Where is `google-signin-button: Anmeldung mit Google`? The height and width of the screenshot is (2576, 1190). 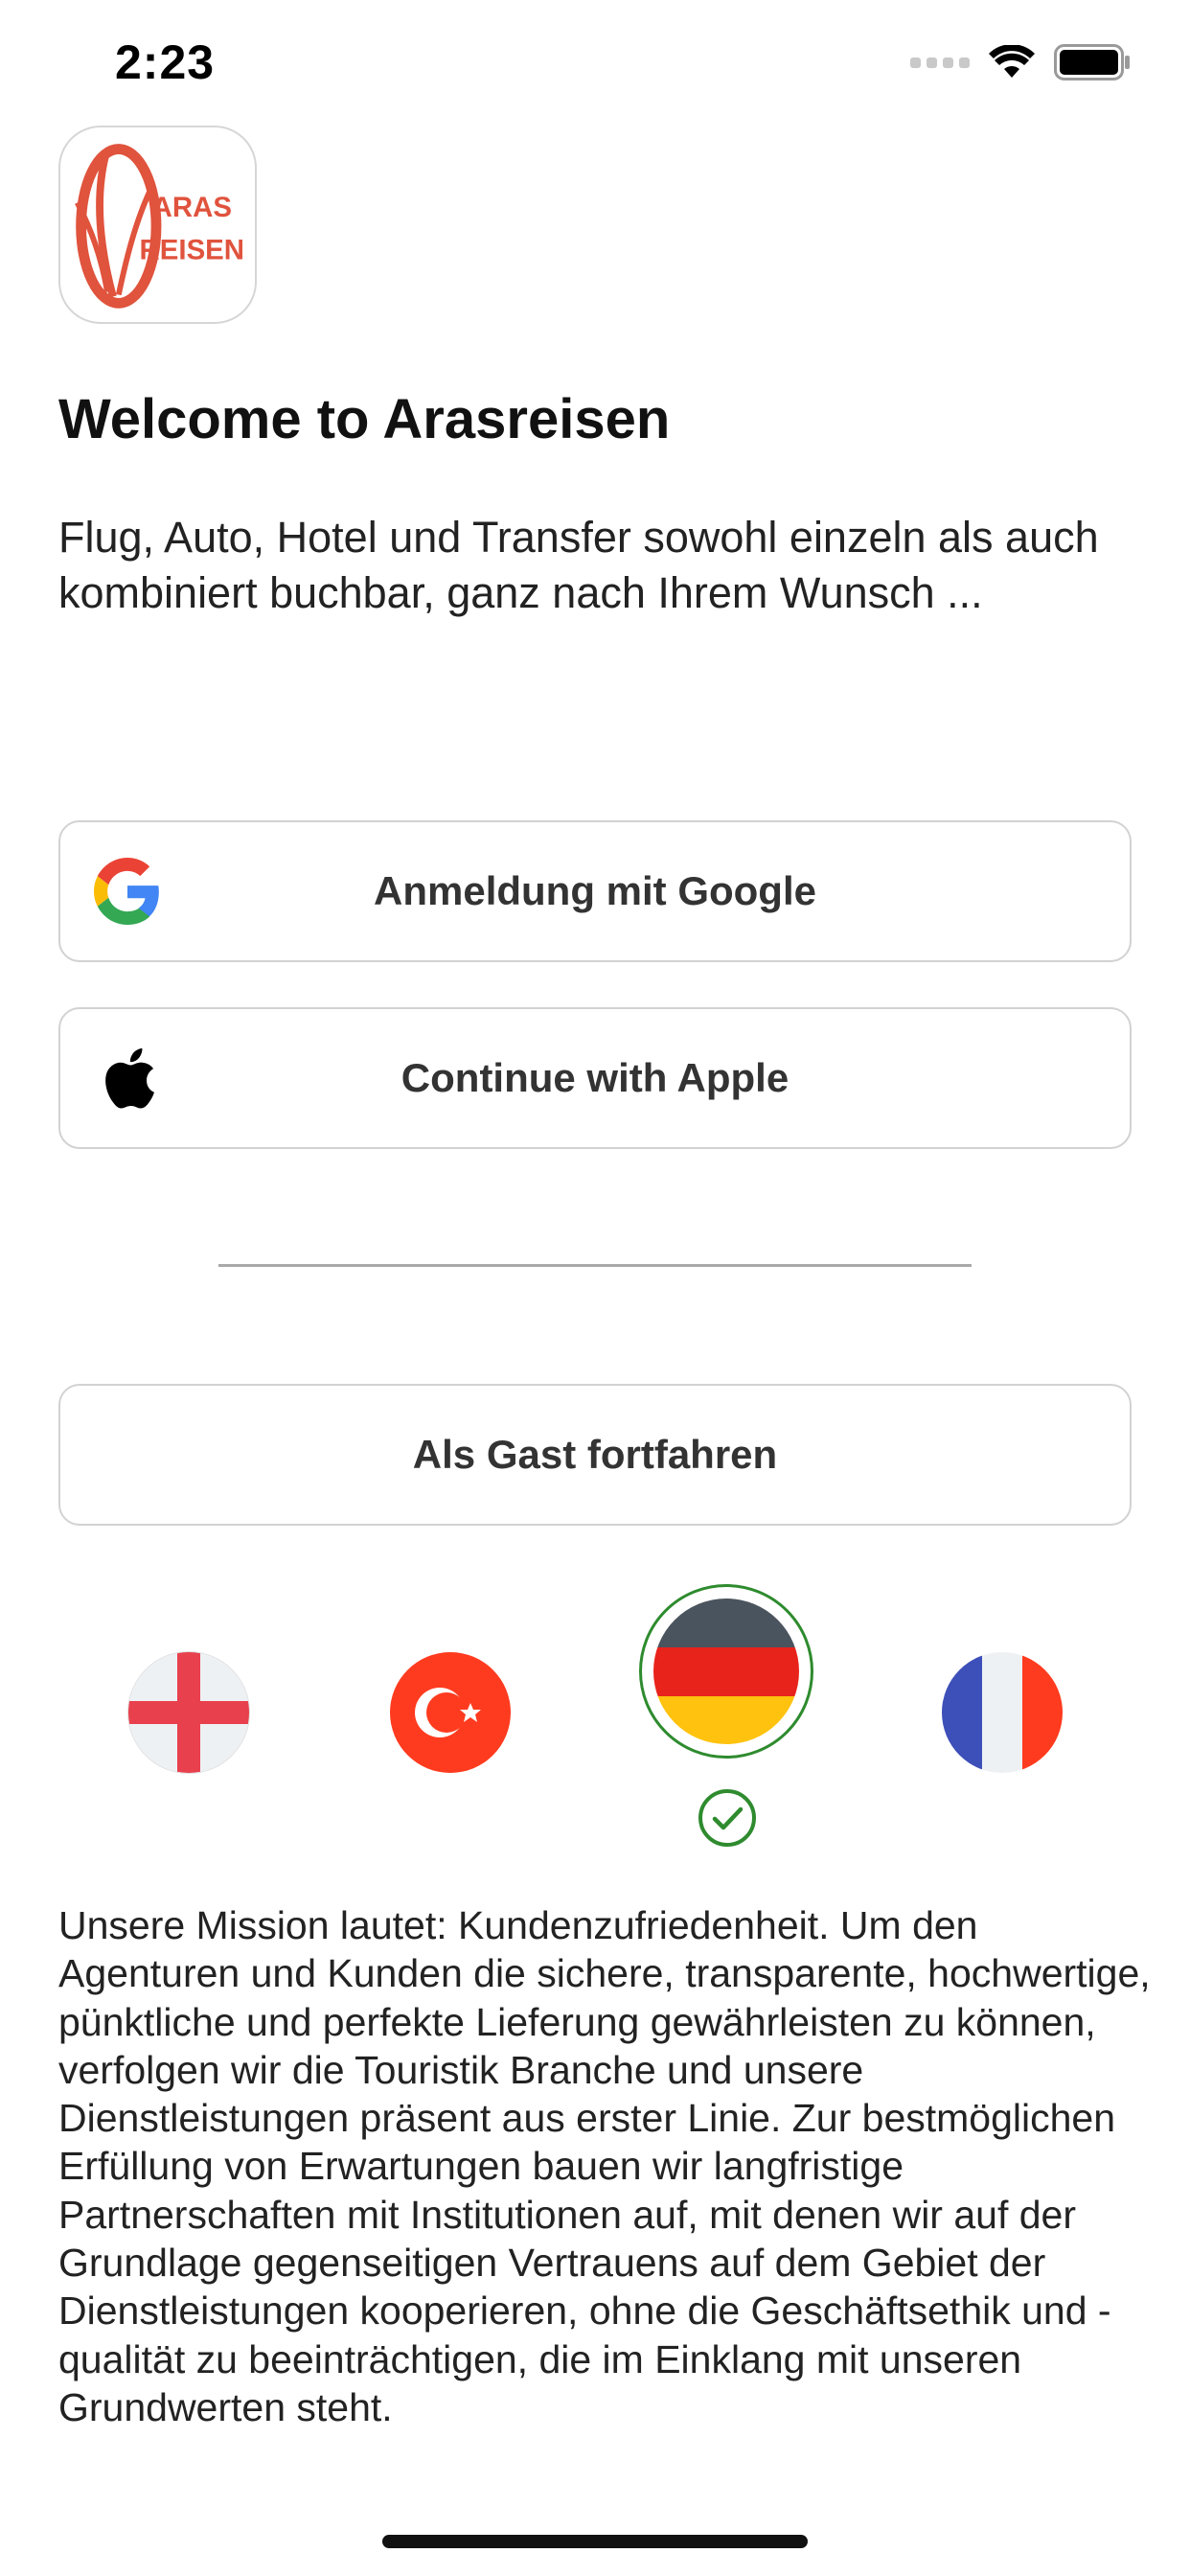
google-signin-button: Anmeldung mit Google is located at coordinates (595, 891).